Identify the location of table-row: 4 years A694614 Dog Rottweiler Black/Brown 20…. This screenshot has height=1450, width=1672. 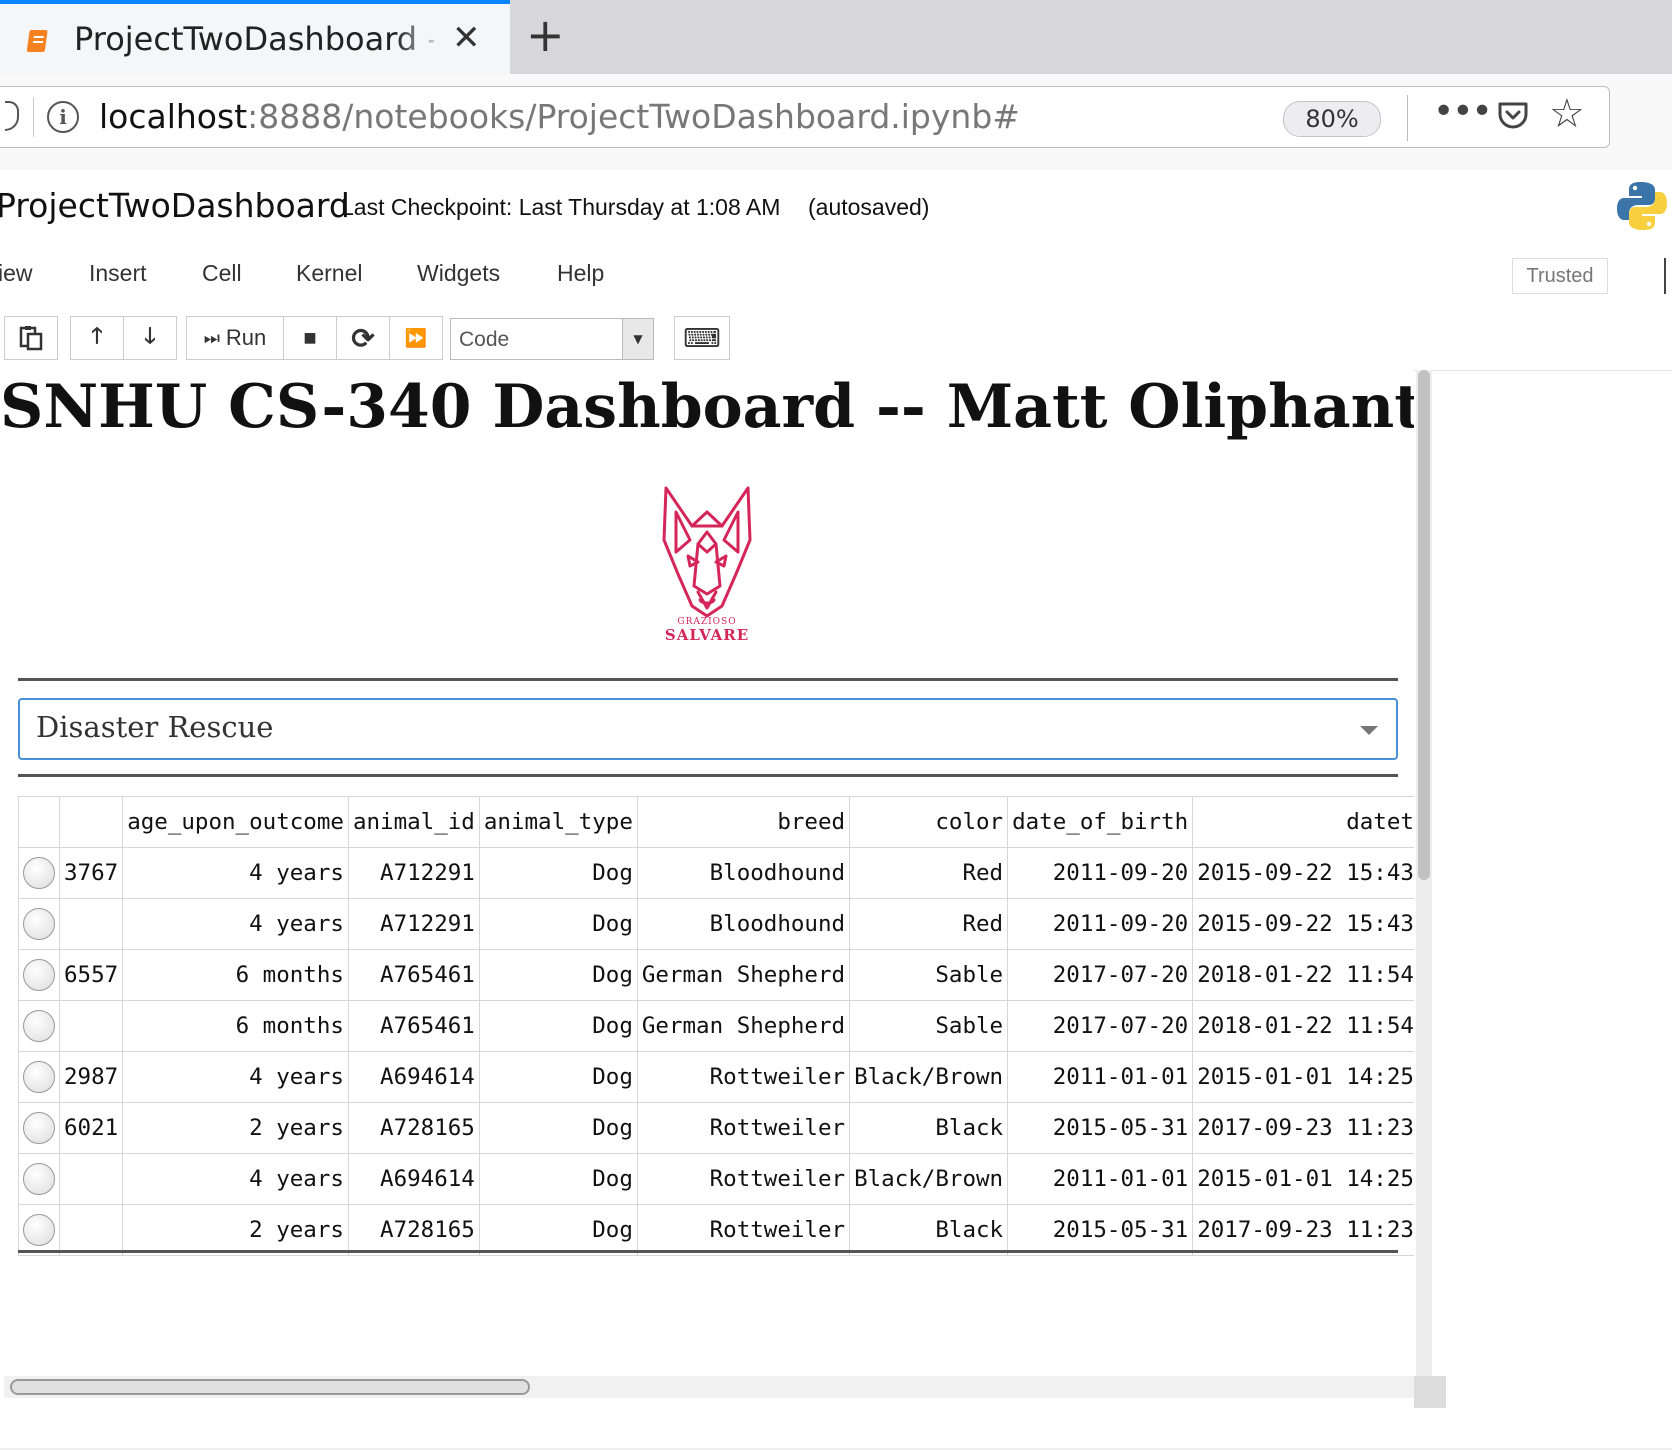
(716, 1179).